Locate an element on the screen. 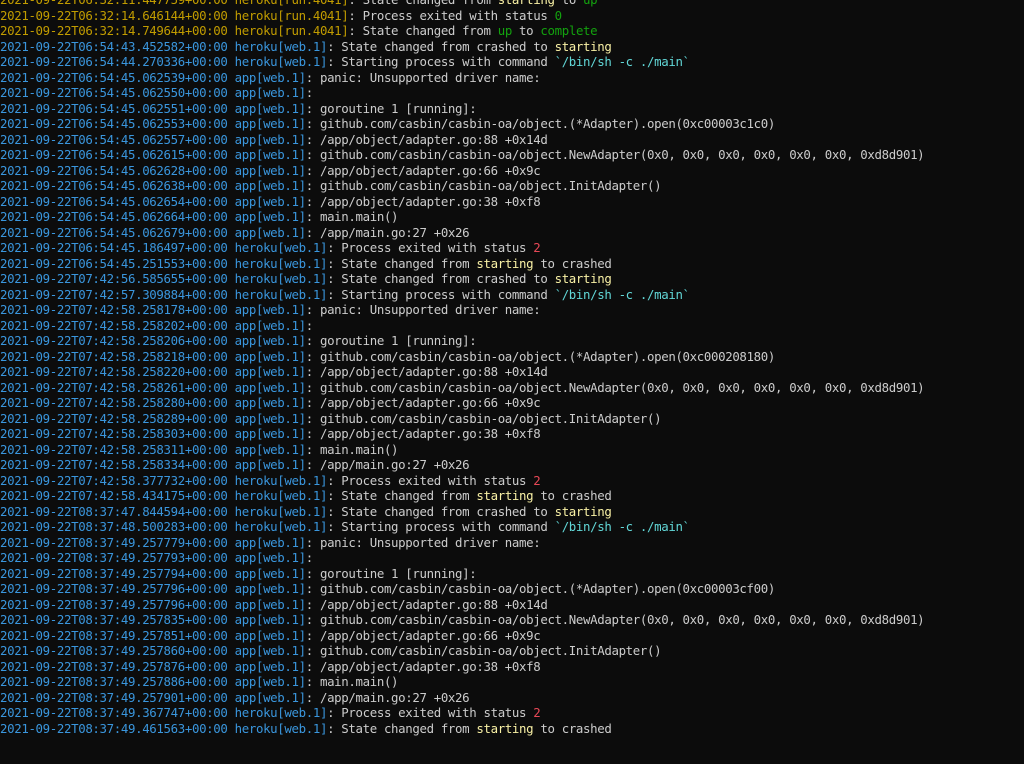  log-timestamp: 2021-09-22T08:37:47.844594+00:00 is located at coordinates (117, 511).